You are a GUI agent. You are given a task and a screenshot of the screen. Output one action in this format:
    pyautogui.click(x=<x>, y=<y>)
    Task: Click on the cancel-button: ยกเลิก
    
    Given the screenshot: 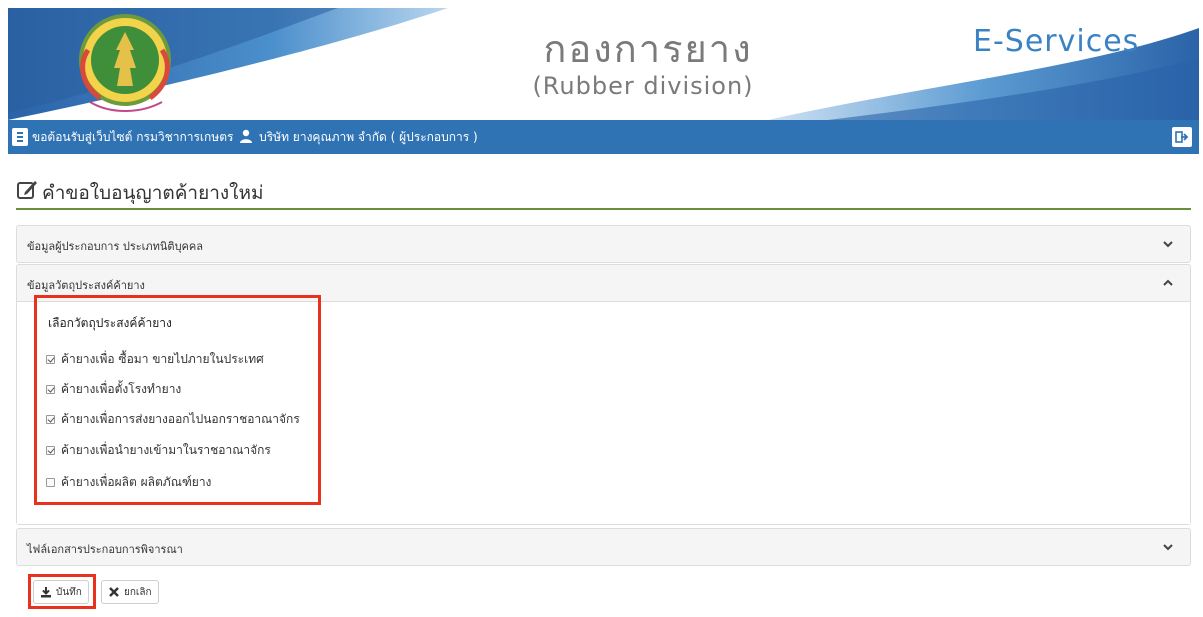 What is the action you would take?
    pyautogui.click(x=130, y=592)
    